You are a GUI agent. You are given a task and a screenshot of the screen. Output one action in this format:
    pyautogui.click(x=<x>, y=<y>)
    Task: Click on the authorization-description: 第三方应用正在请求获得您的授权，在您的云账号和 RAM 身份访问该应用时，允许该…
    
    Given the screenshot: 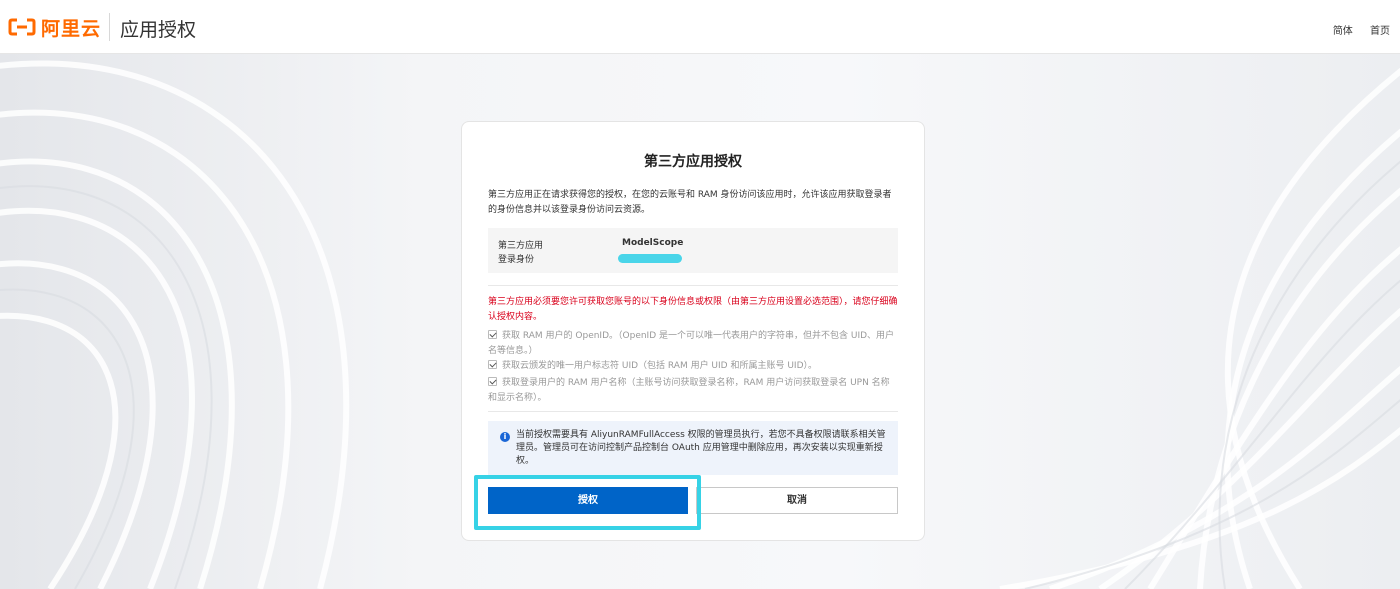 What is the action you would take?
    pyautogui.click(x=690, y=202)
    